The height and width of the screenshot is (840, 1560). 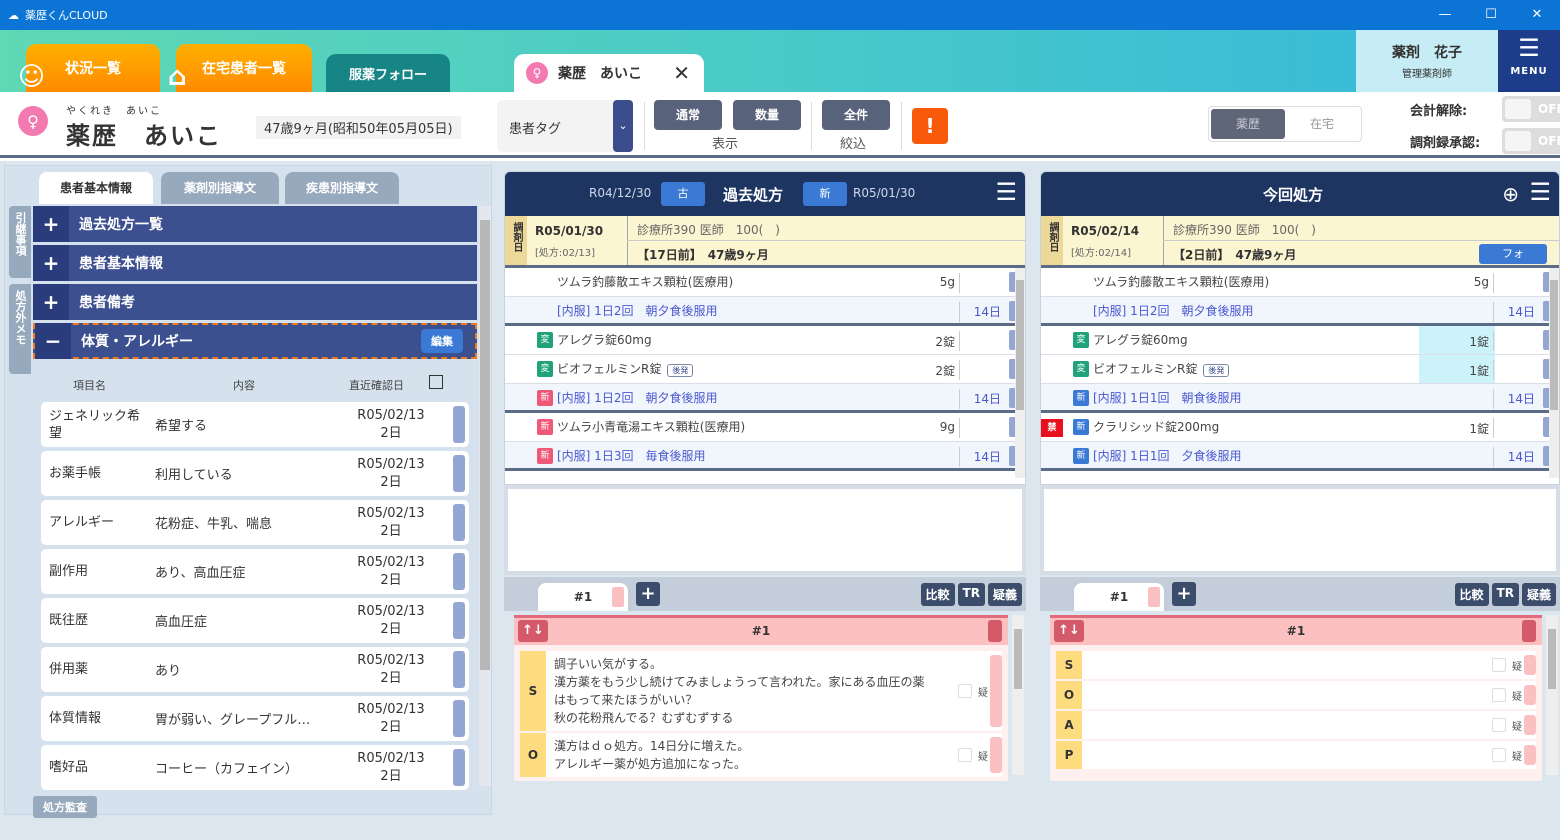 I want to click on sort-icon: ↑↓, so click(x=1069, y=631).